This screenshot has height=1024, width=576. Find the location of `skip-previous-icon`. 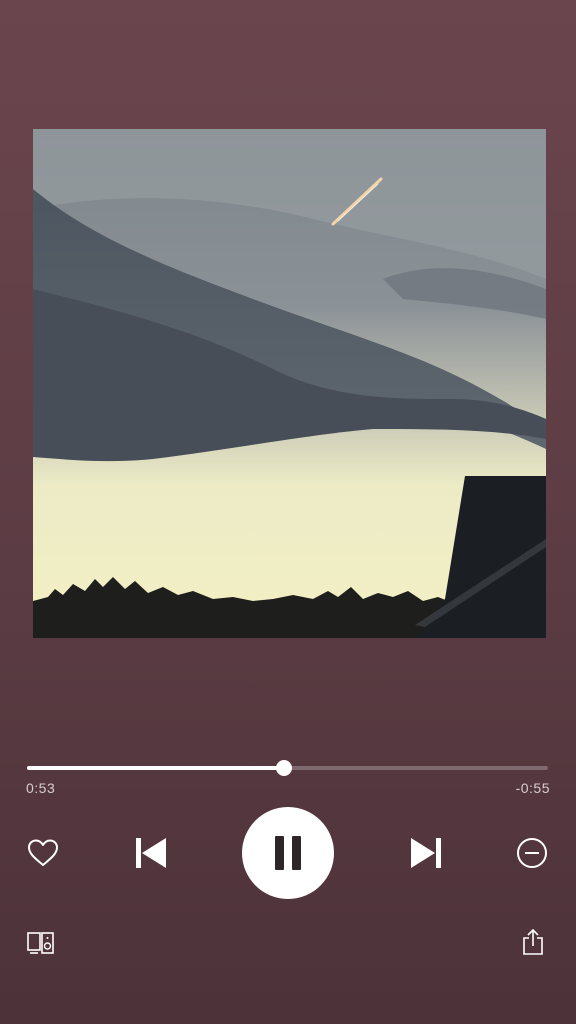

skip-previous-icon is located at coordinates (151, 853).